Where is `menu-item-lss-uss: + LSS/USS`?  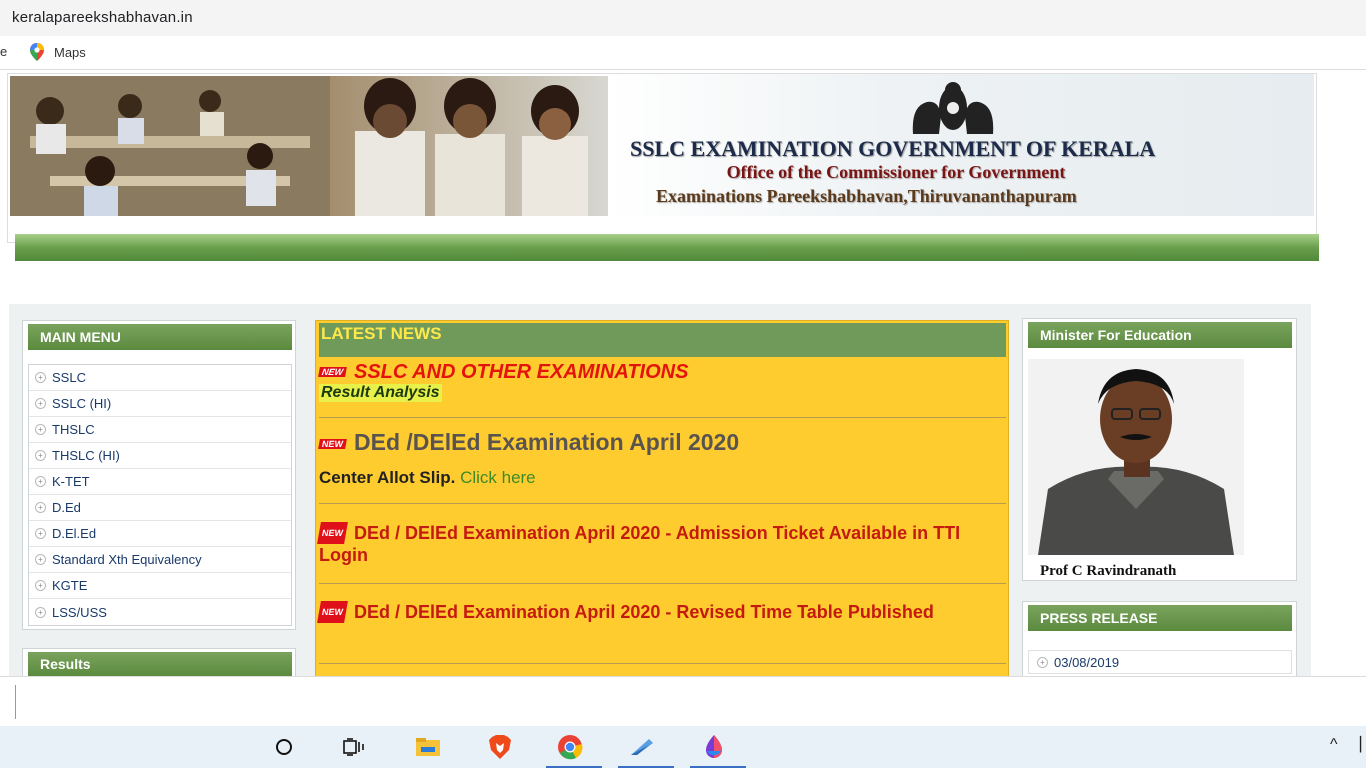
menu-item-lss-uss: + LSS/USS is located at coordinates (160, 612).